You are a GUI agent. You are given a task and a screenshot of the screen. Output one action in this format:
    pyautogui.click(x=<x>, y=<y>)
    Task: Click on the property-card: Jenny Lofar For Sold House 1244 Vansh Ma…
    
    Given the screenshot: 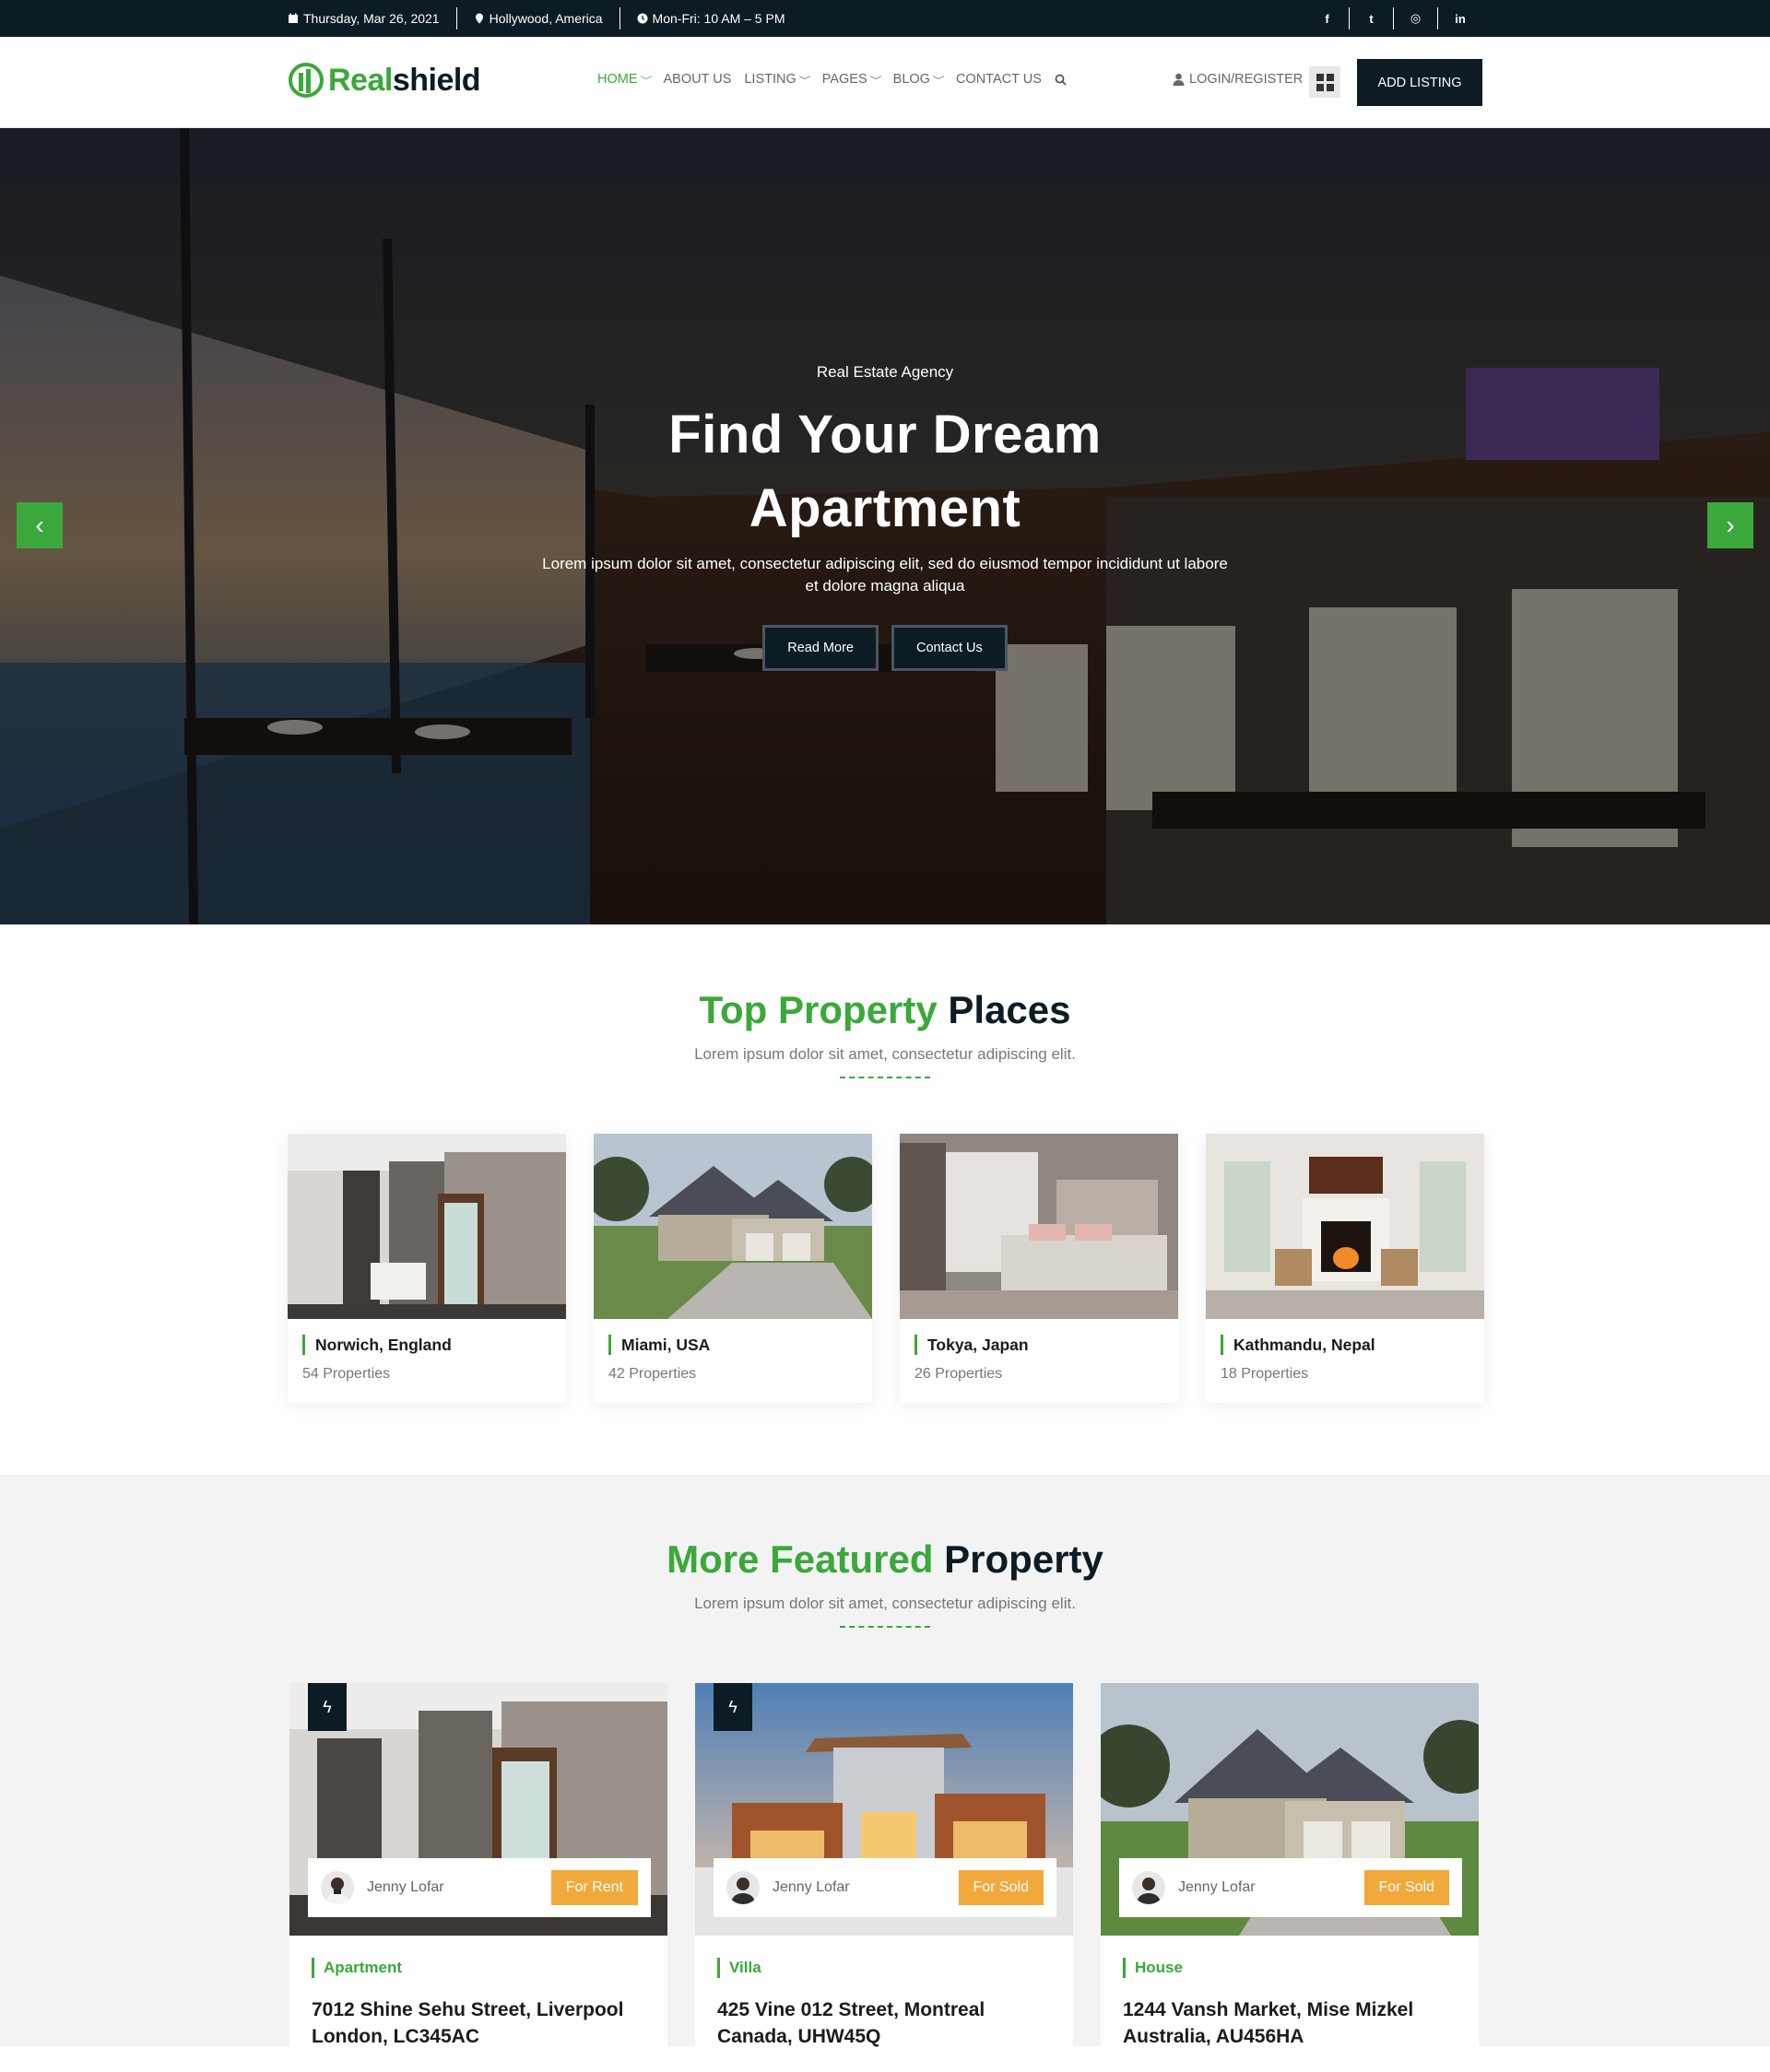 What is the action you would take?
    pyautogui.click(x=1290, y=1877)
    